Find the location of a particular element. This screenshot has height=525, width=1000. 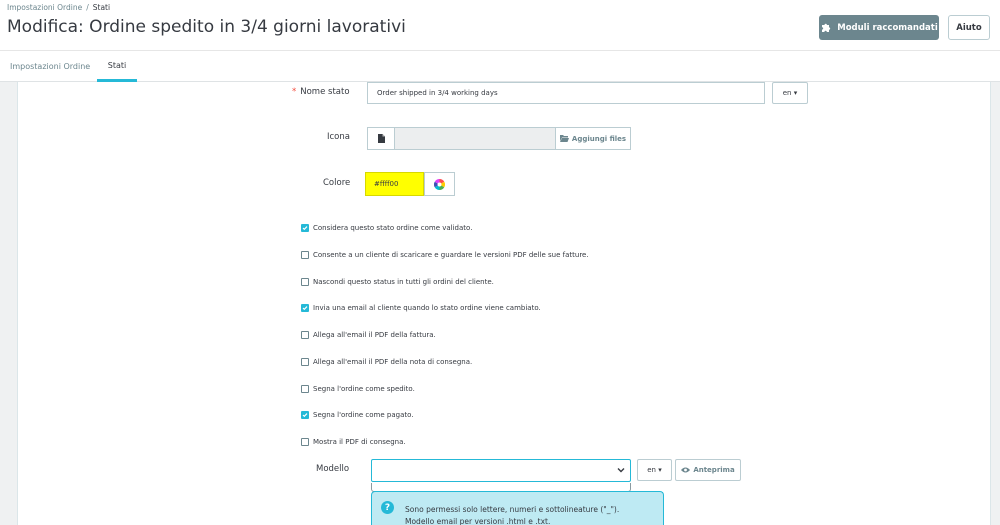

paid-label: Segna l'ordine come pagato. is located at coordinates (363, 415).